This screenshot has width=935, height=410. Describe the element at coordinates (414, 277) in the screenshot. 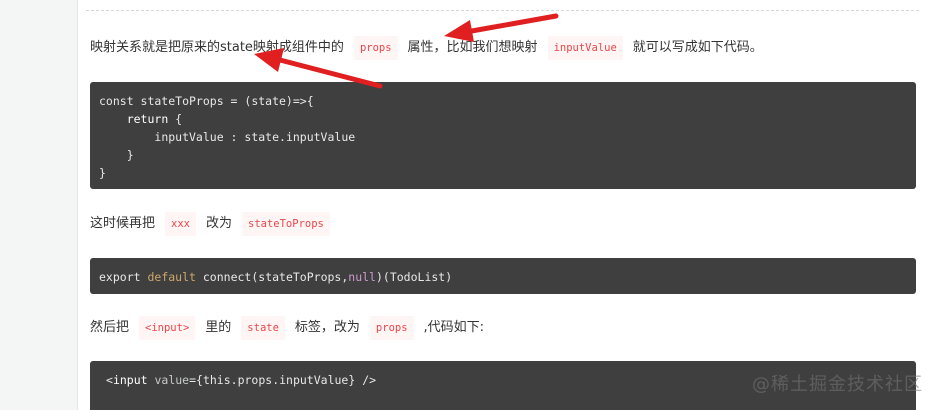

I see `code2-rest: )(TodoList)` at that location.